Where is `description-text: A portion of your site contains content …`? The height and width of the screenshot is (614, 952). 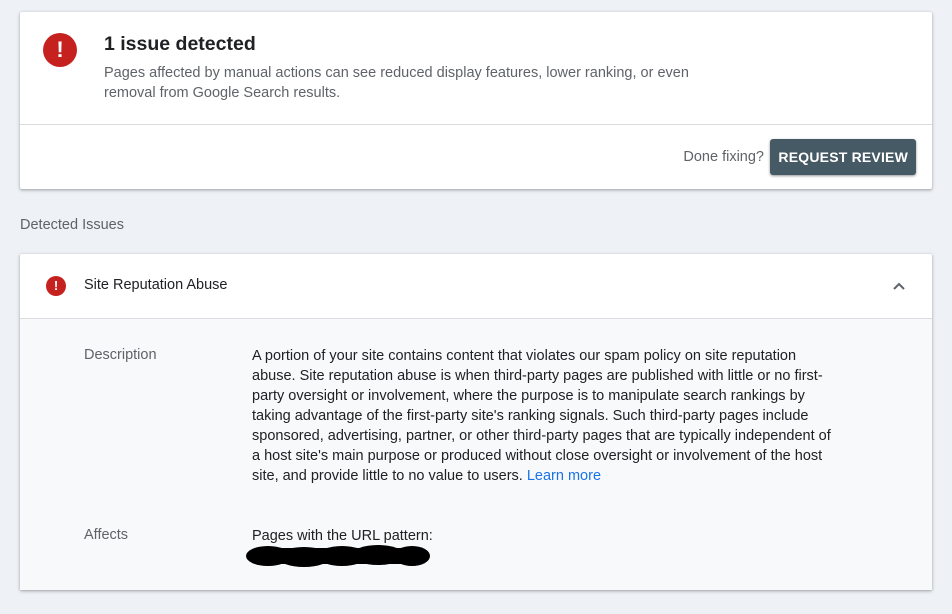
description-text: A portion of your site contains content … is located at coordinates (542, 416).